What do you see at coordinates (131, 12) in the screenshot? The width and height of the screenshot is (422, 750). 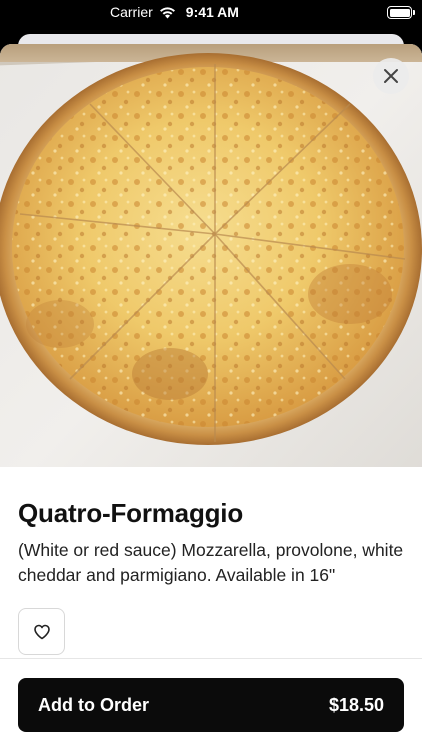 I see `carrier-label: Carrier` at bounding box center [131, 12].